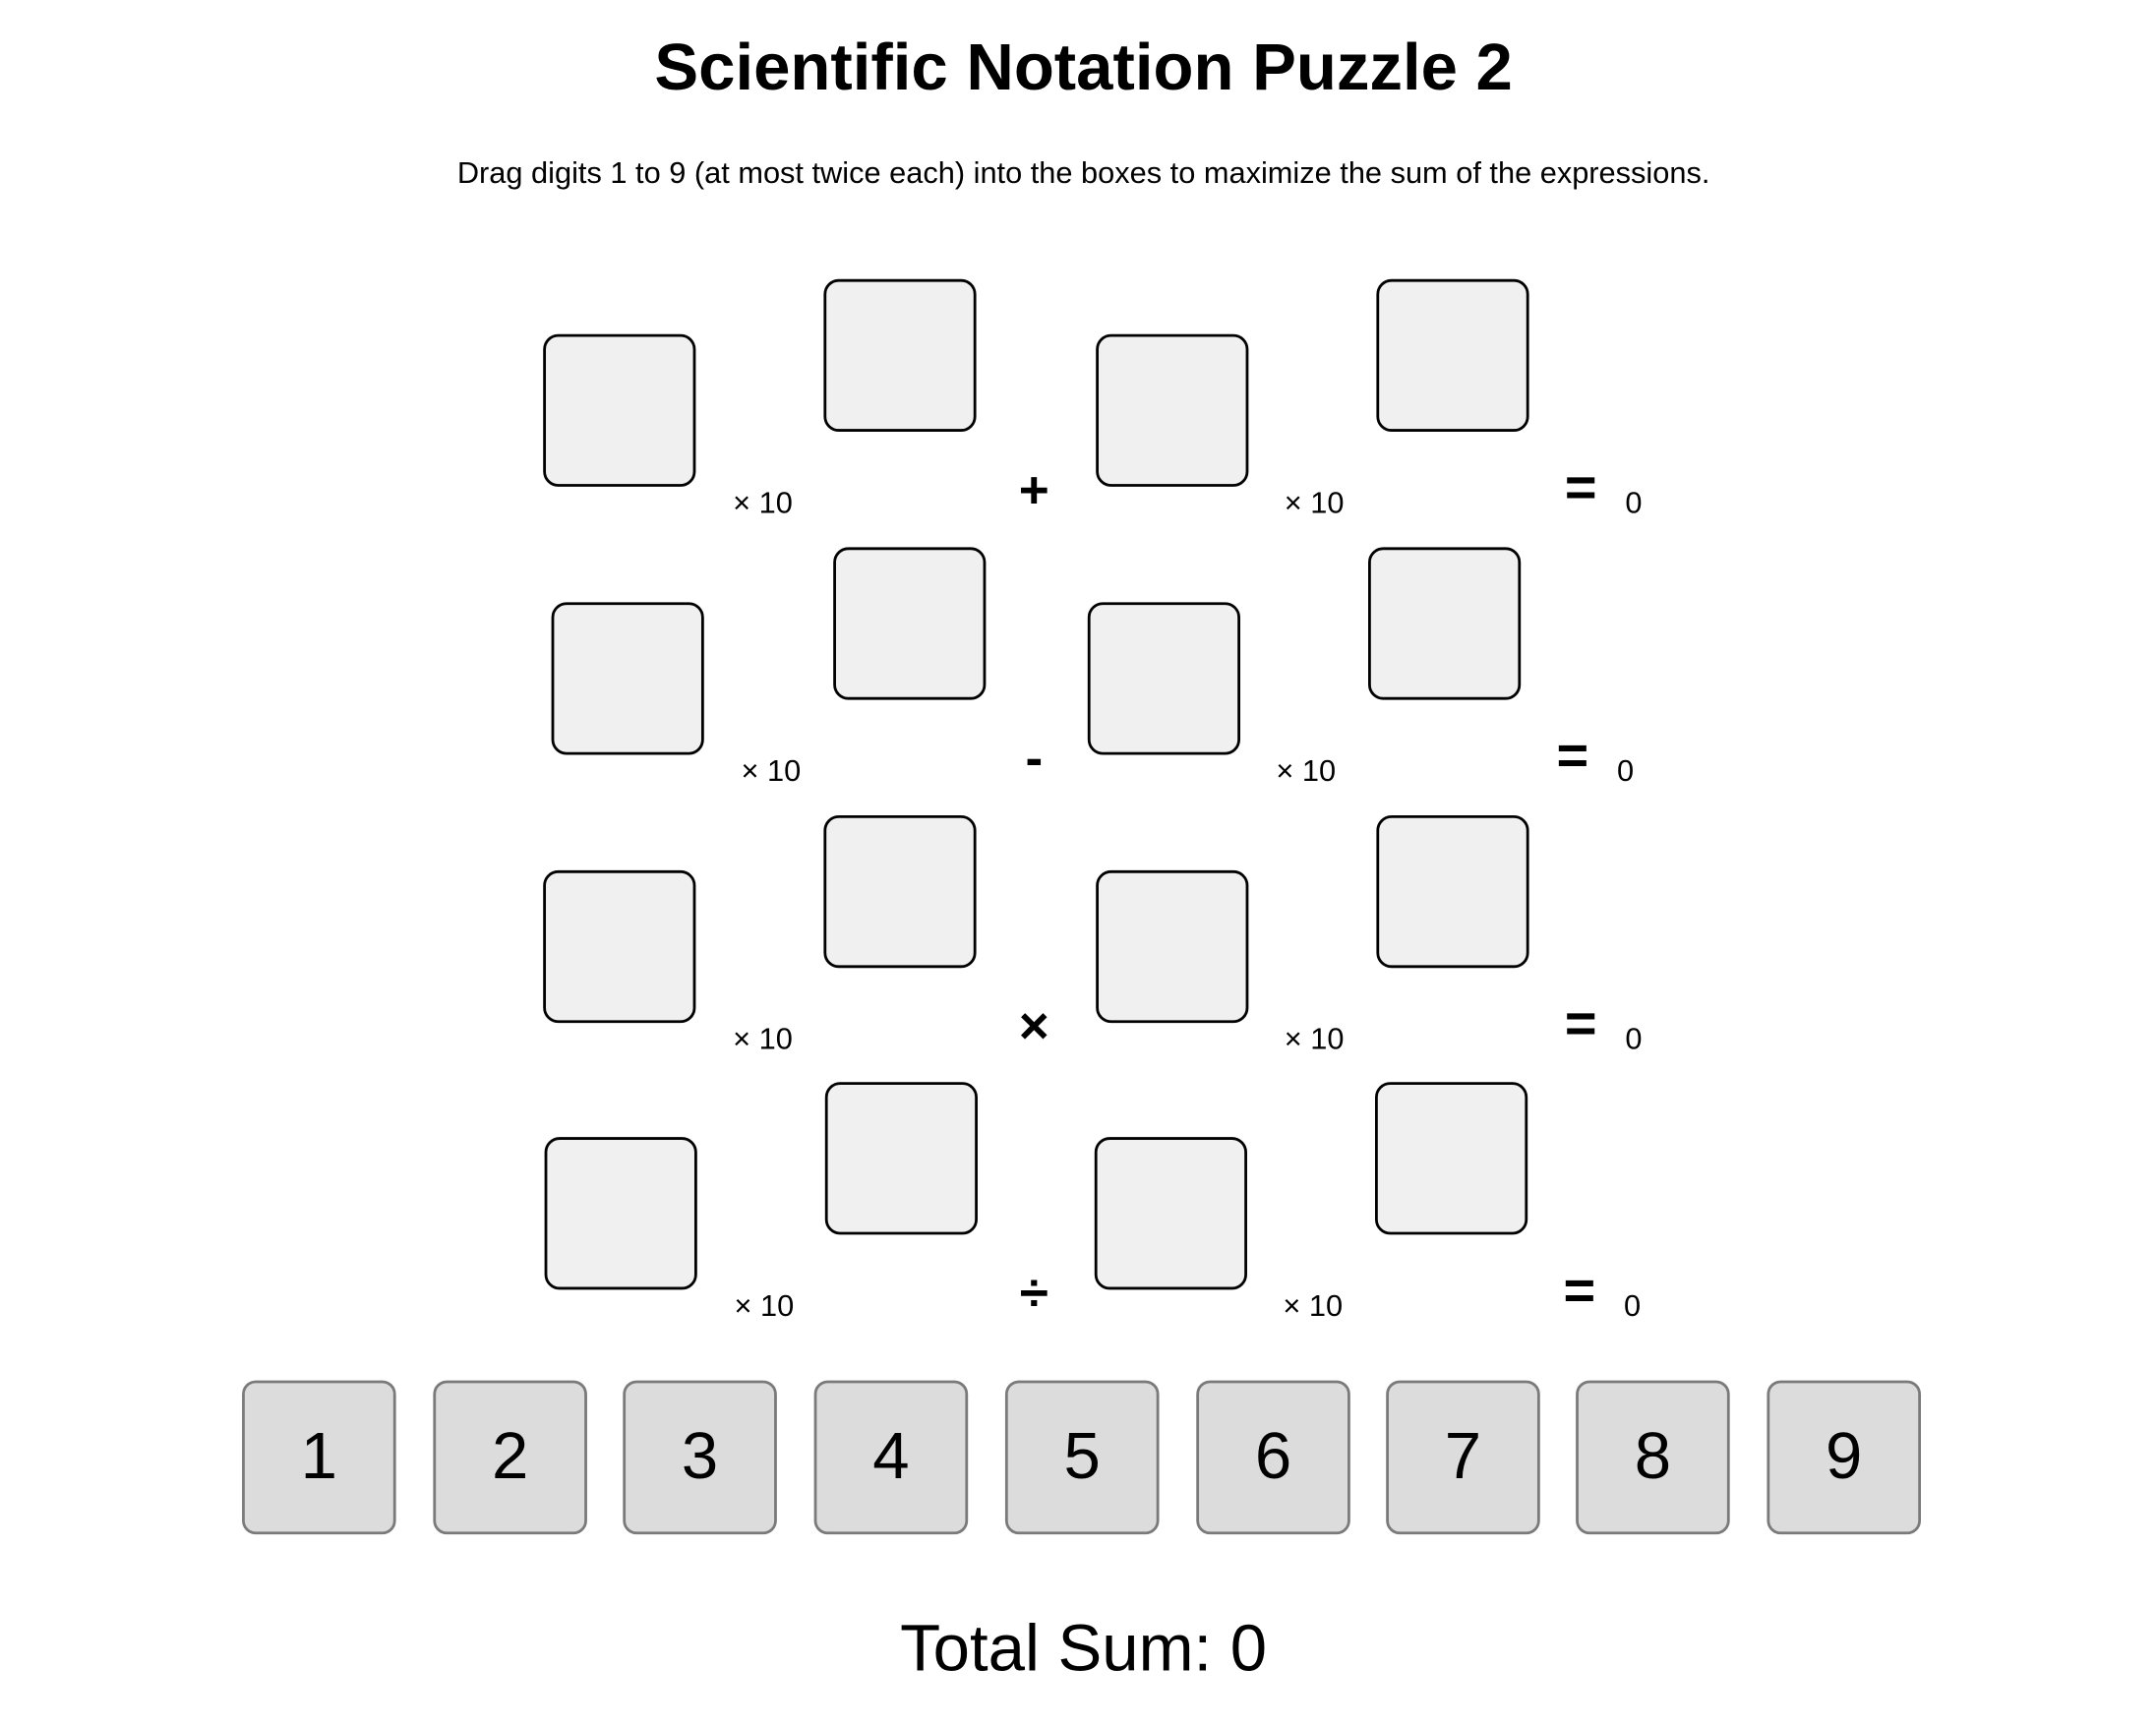 This screenshot has width=2156, height=1727. Describe the element at coordinates (1082, 1458) in the screenshot. I see `digit-tile-5: 5` at that location.